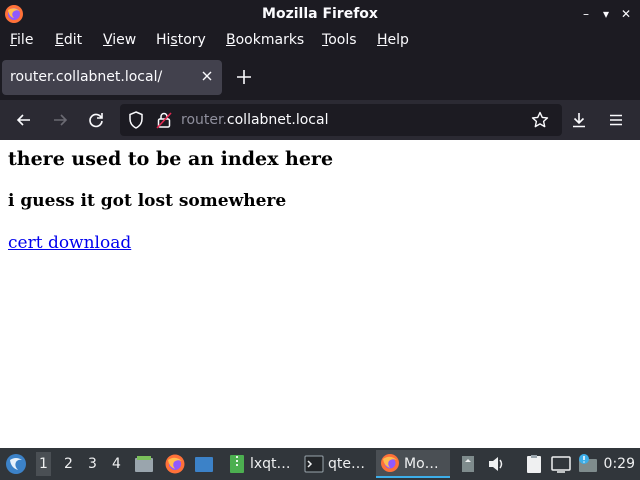 This screenshot has height=480, width=640. What do you see at coordinates (204, 464) in the screenshot?
I see `desktop-folder-icon` at bounding box center [204, 464].